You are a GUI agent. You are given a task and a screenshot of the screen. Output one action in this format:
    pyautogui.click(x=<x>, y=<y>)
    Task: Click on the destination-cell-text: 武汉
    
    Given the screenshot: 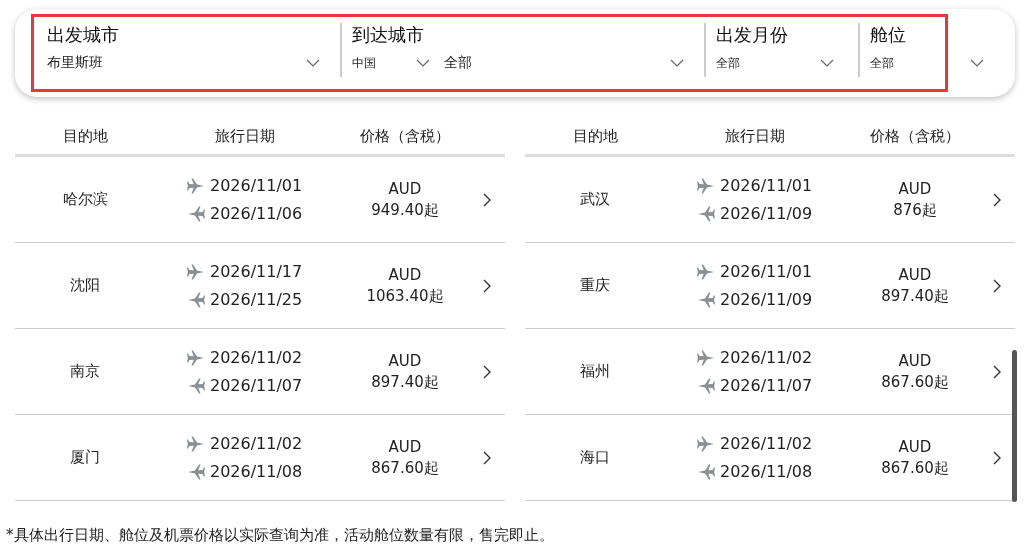 What is the action you would take?
    pyautogui.click(x=595, y=199)
    